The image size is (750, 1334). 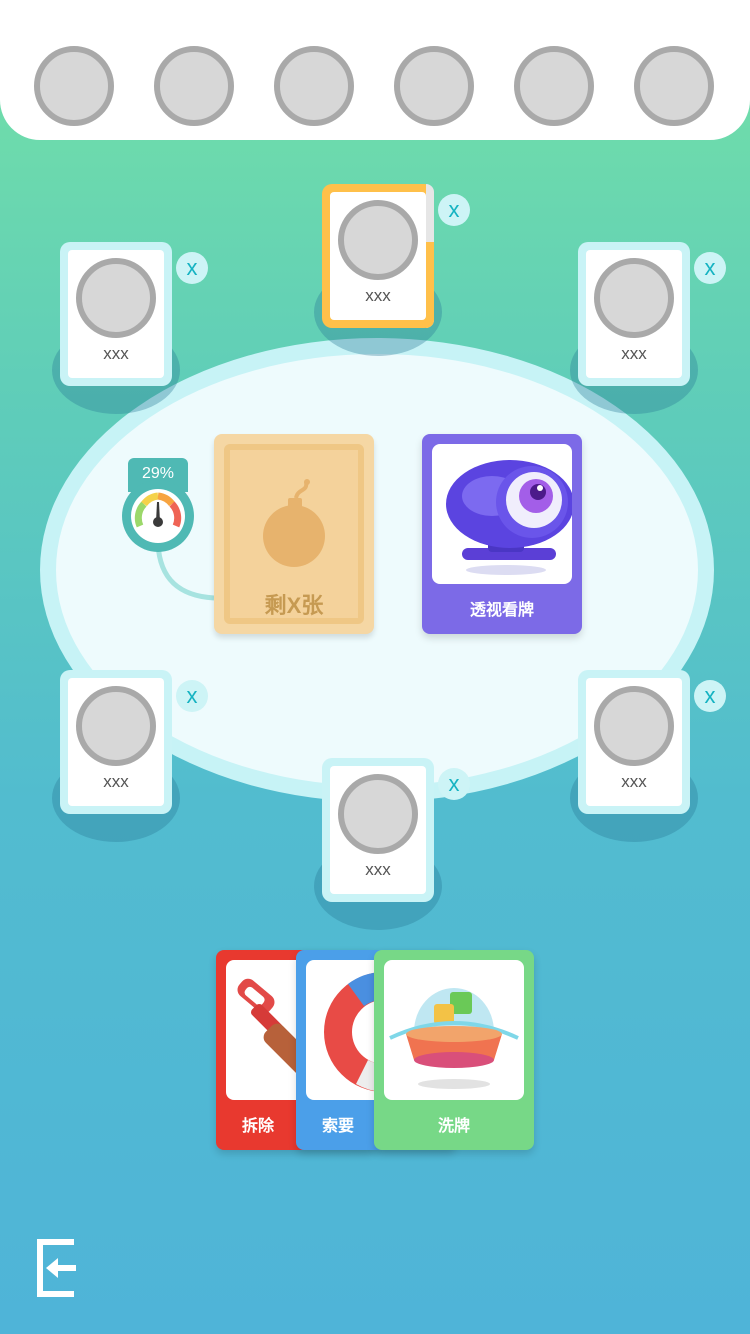 I want to click on player-seat-lower-right: xxx, so click(x=634, y=756).